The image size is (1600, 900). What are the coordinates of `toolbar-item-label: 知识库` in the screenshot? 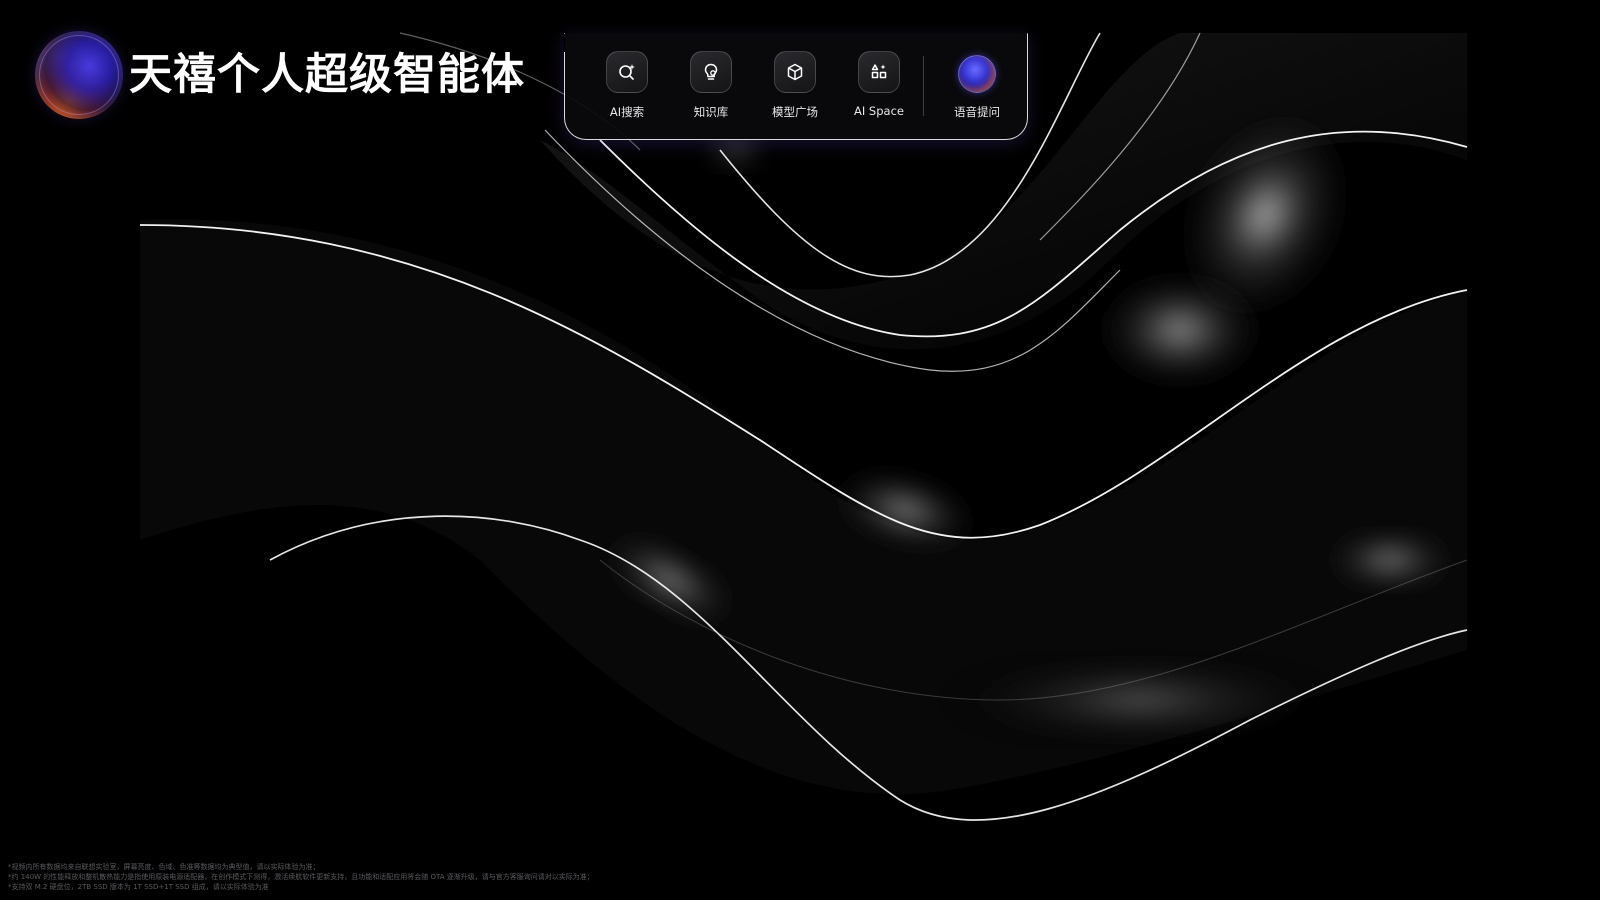 It's located at (711, 112).